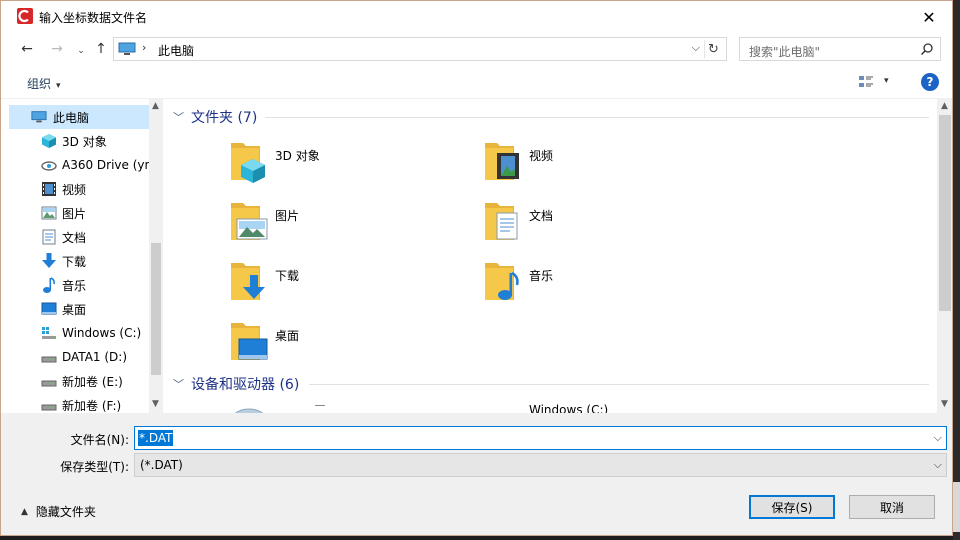  I want to click on cancel-button: 取消, so click(892, 507).